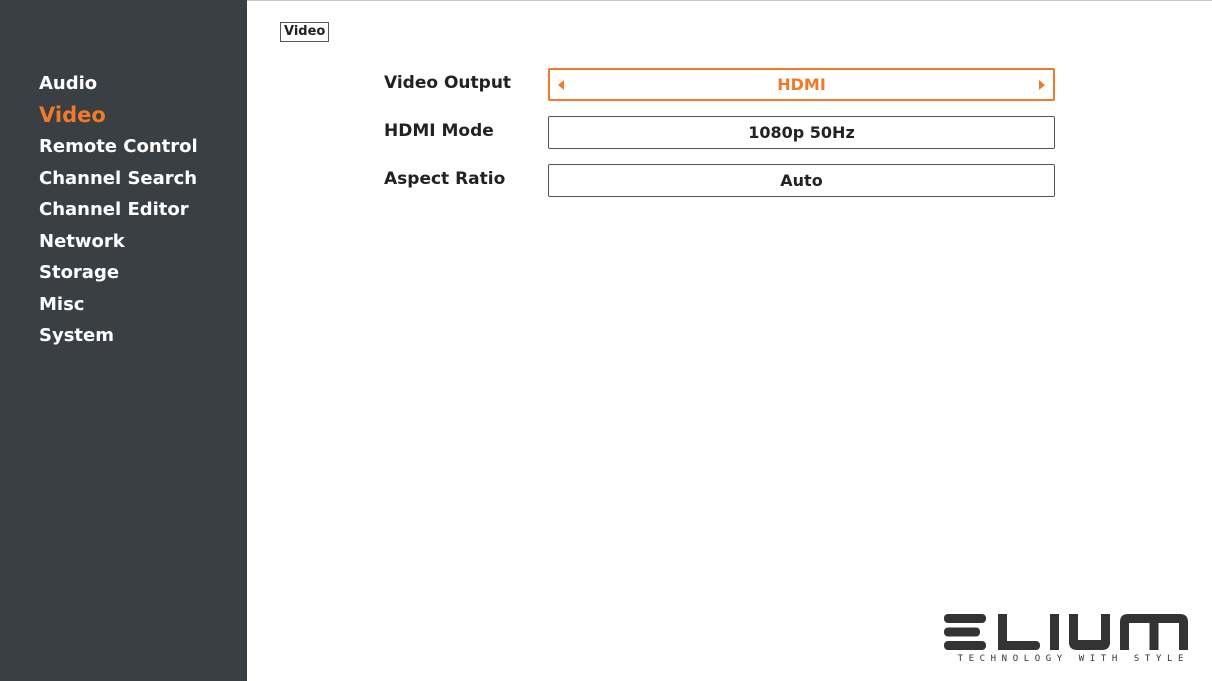 The height and width of the screenshot is (681, 1212). Describe the element at coordinates (1042, 84) in the screenshot. I see `caret-right-icon` at that location.